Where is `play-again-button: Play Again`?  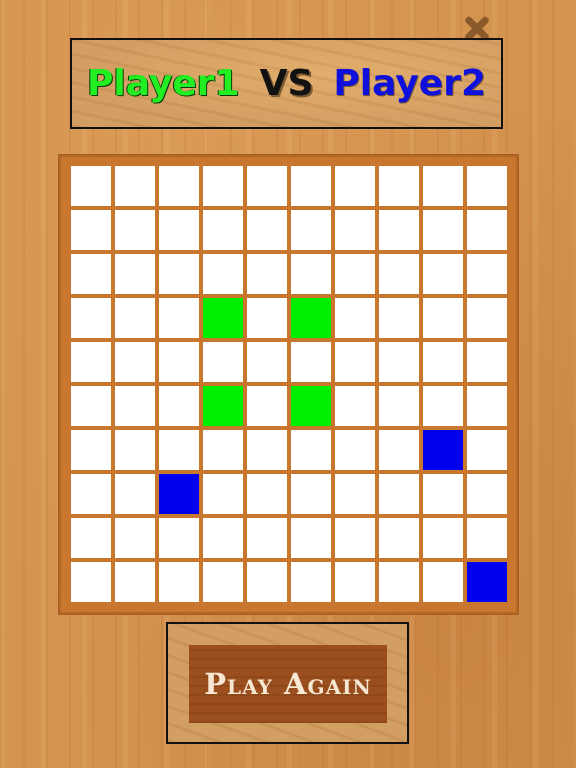
play-again-button: Play Again is located at coordinates (288, 684).